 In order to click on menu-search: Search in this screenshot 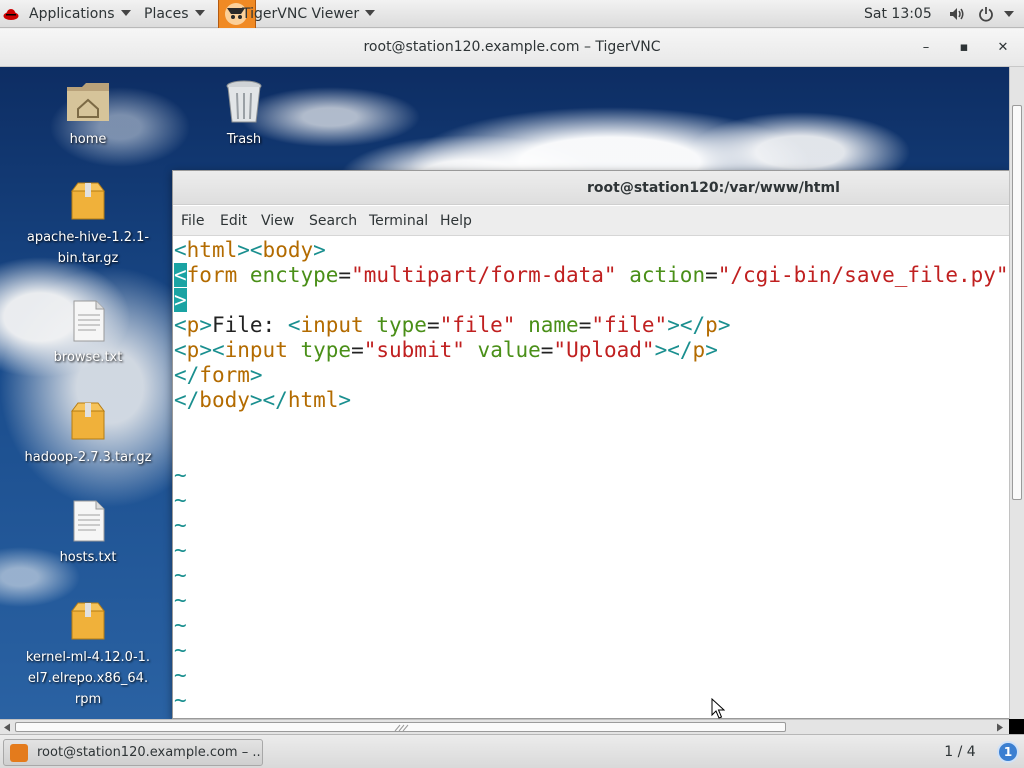, I will do `click(333, 221)`.